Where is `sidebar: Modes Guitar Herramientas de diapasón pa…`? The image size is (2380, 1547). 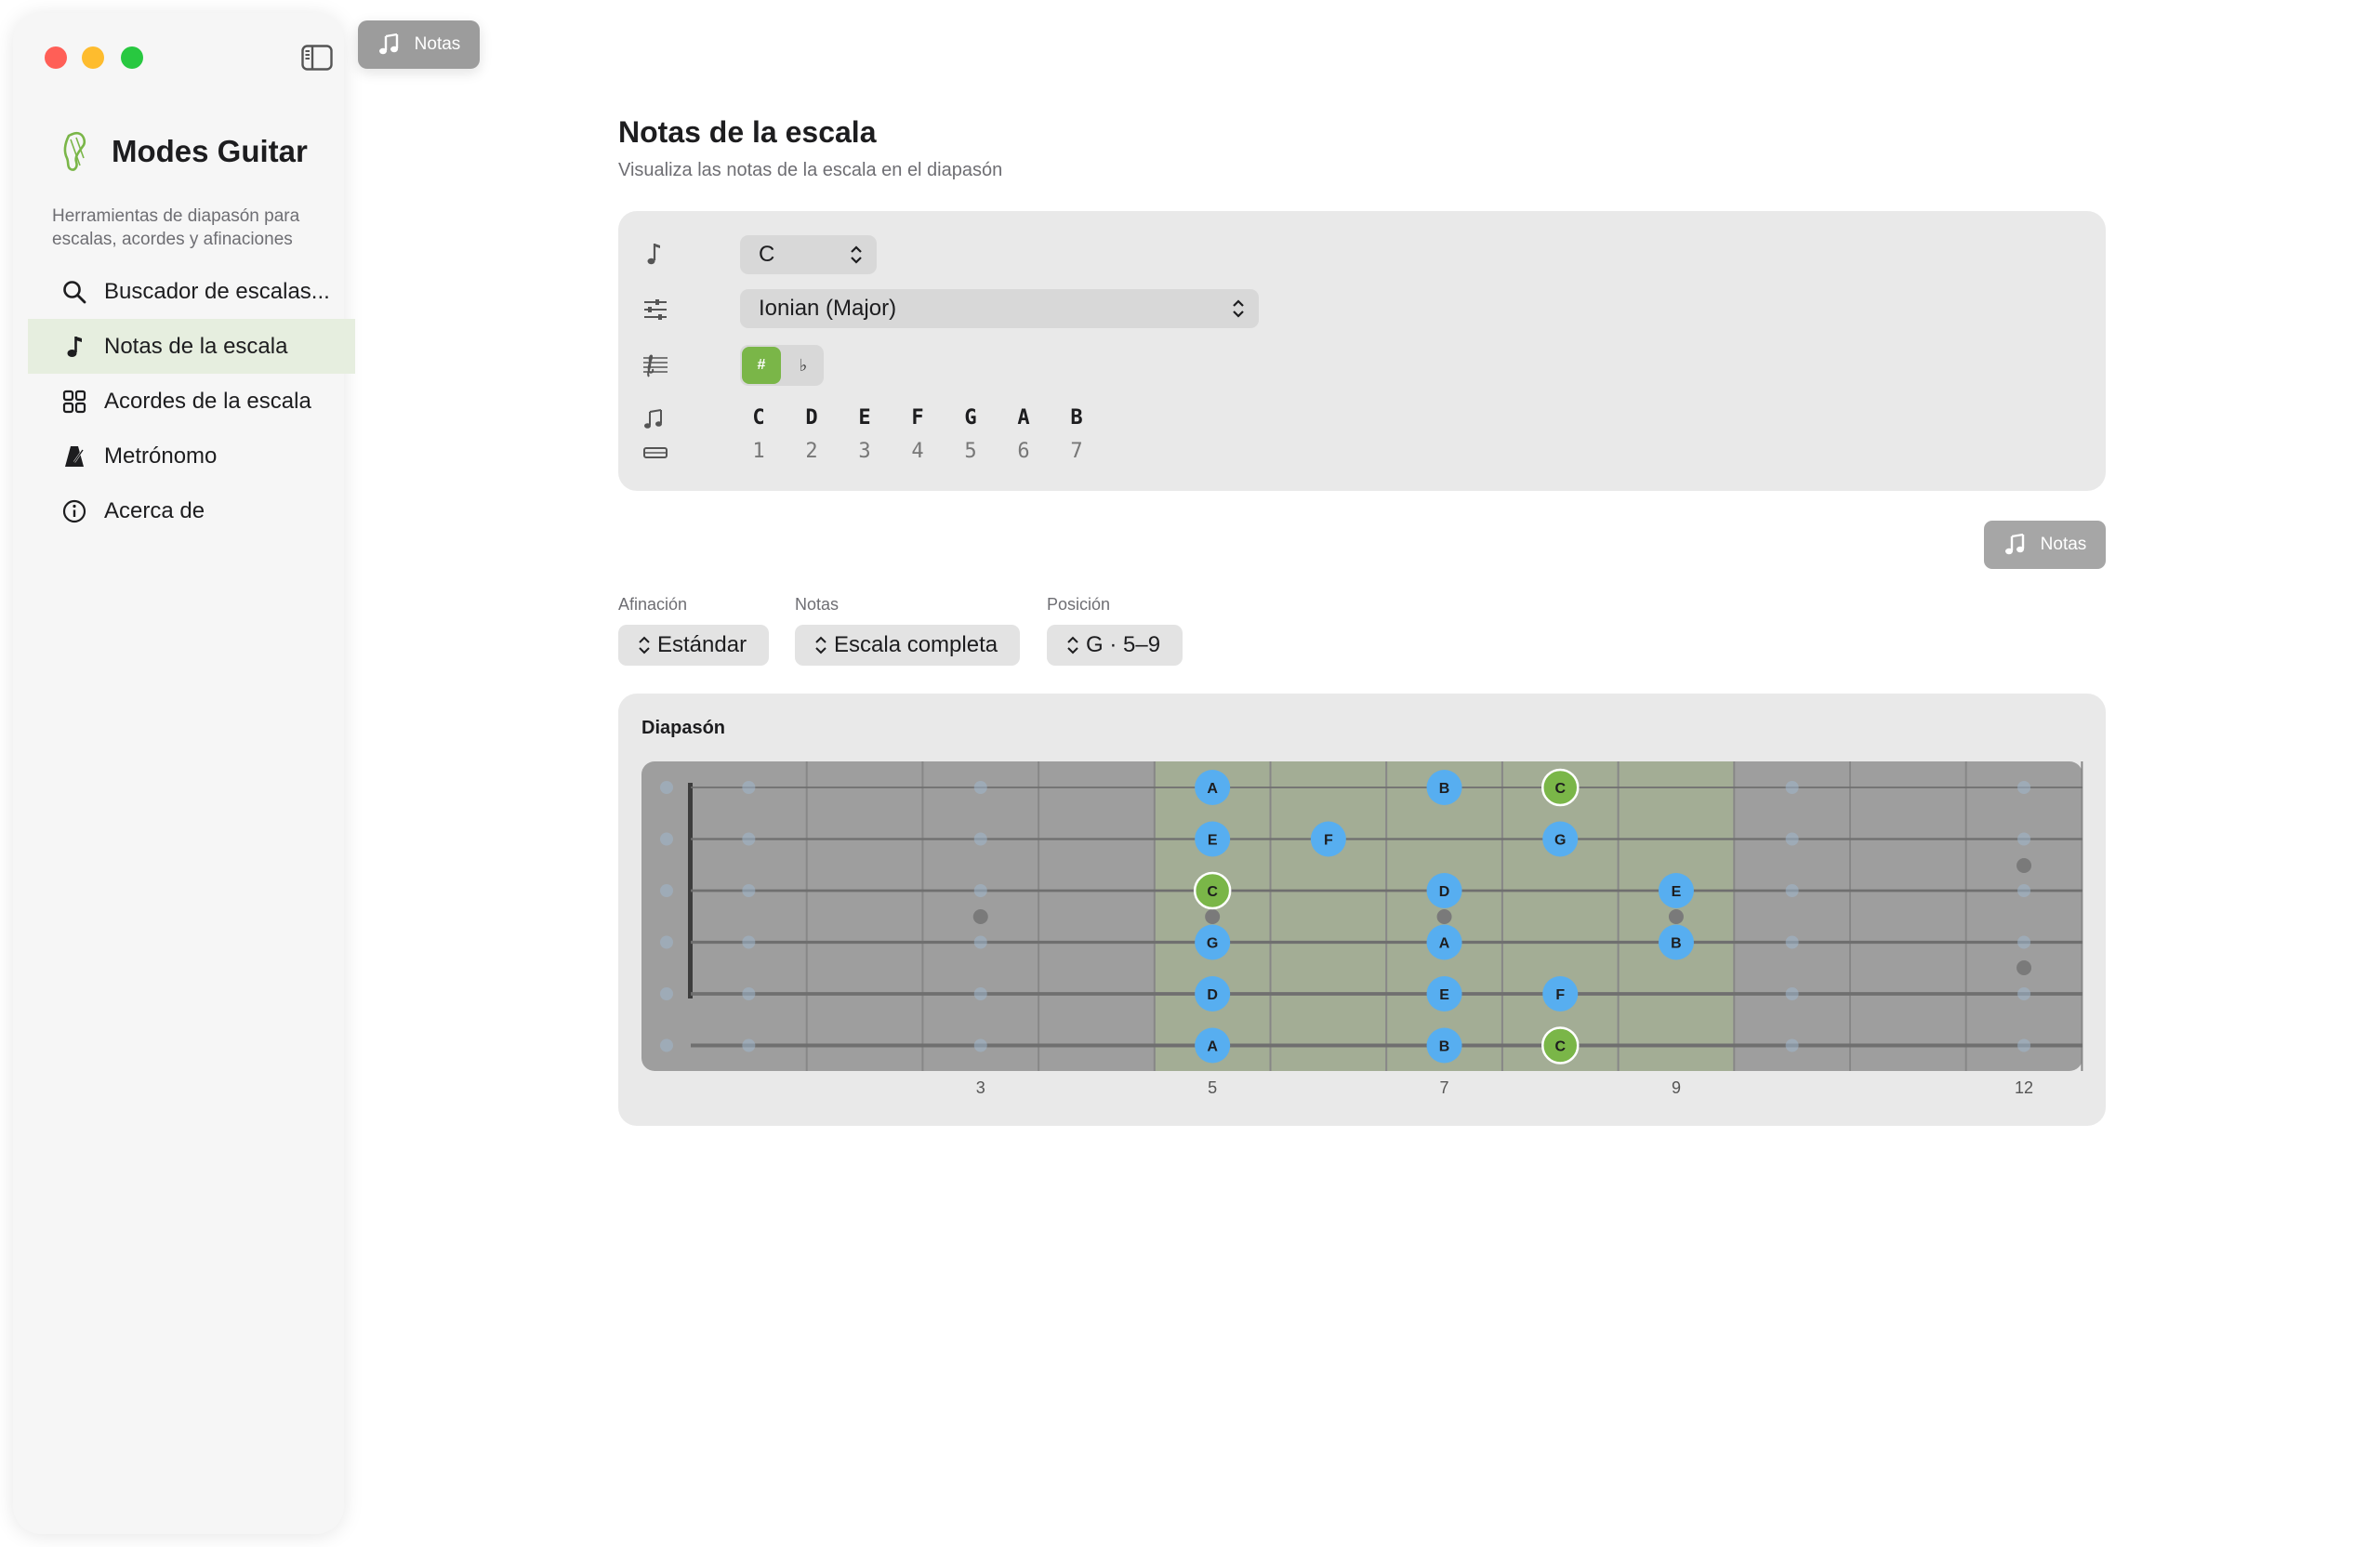 sidebar: Modes Guitar Herramientas de diapasón pa… is located at coordinates (184, 773).